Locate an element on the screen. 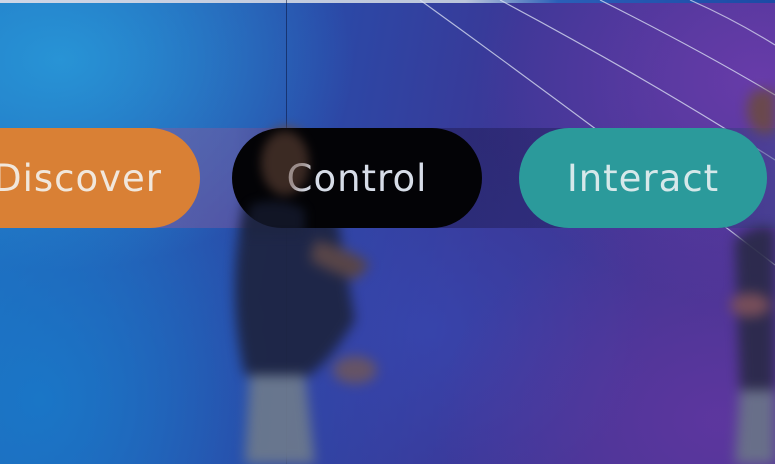 The height and width of the screenshot is (464, 775). discover-button: Discover is located at coordinates (100, 178).